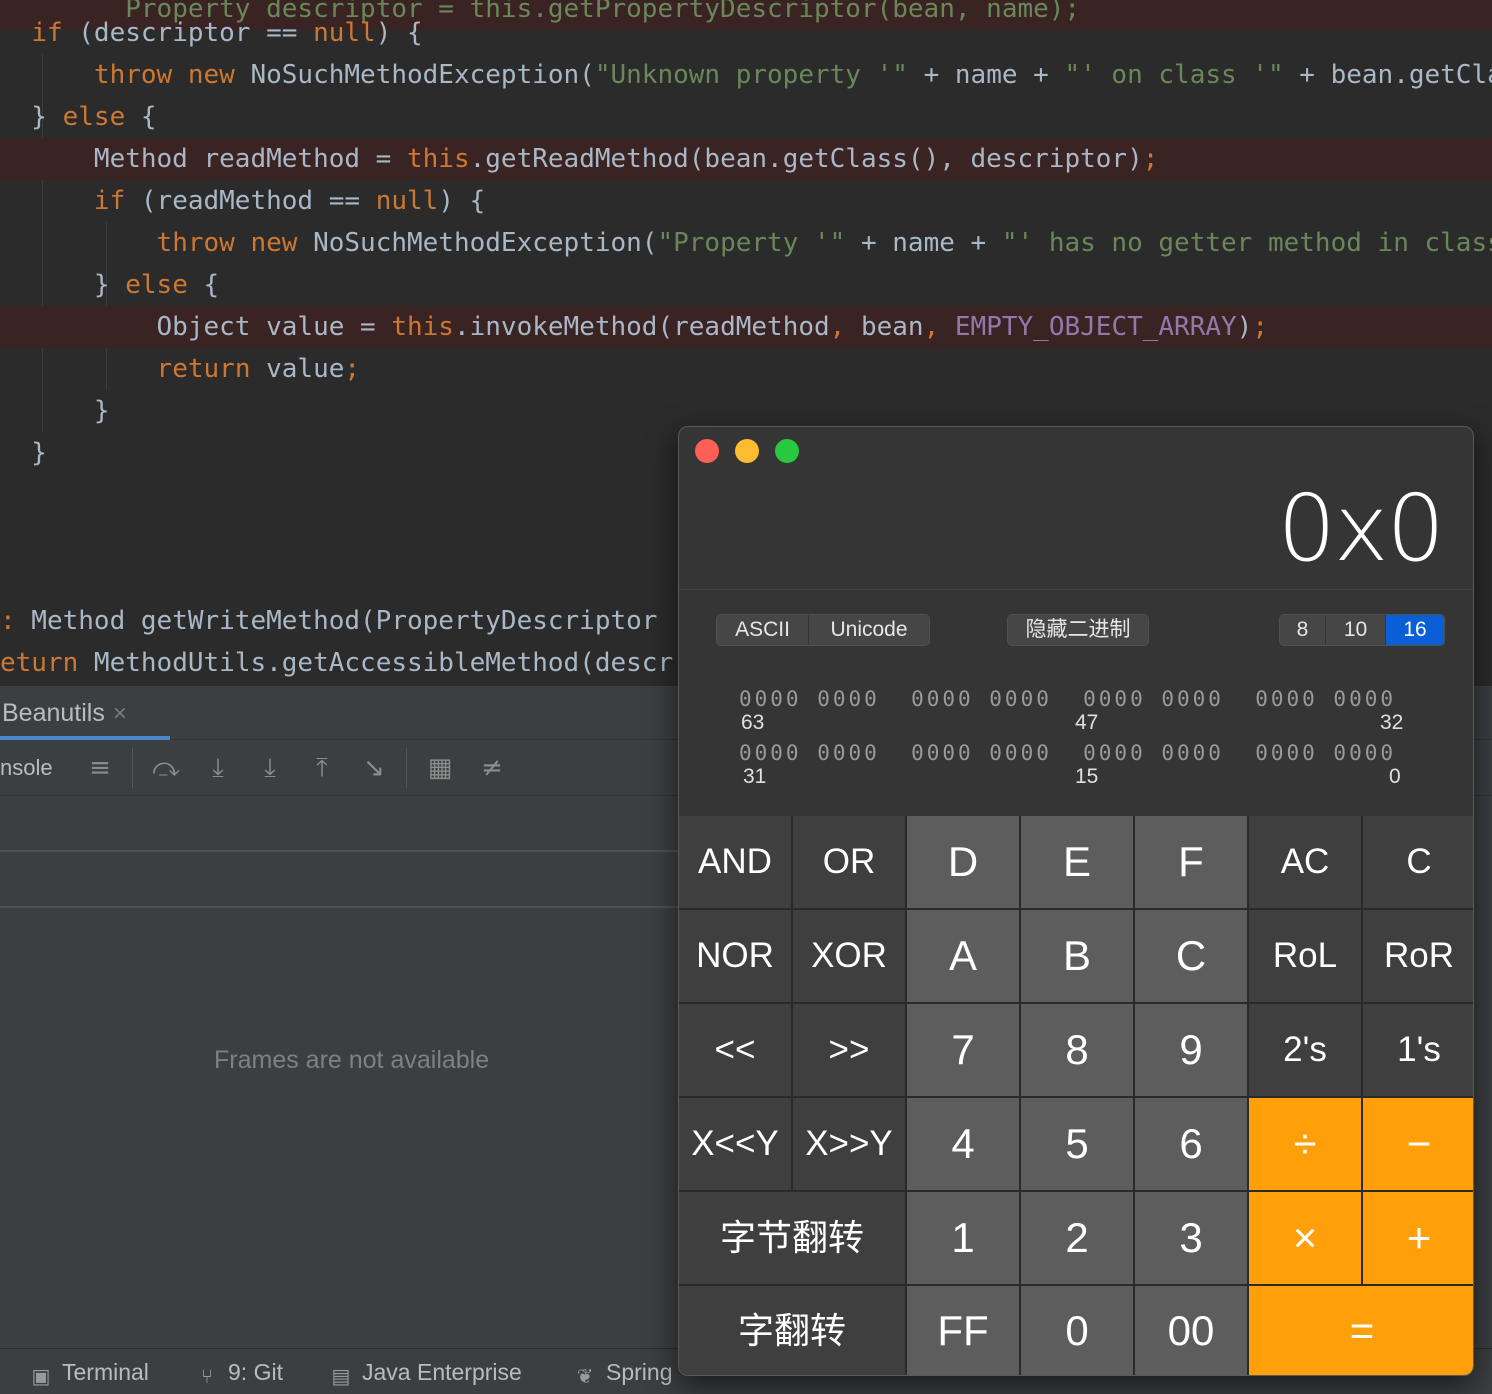 This screenshot has width=1492, height=1394. What do you see at coordinates (763, 630) in the screenshot?
I see `ascii-button: ASCII` at bounding box center [763, 630].